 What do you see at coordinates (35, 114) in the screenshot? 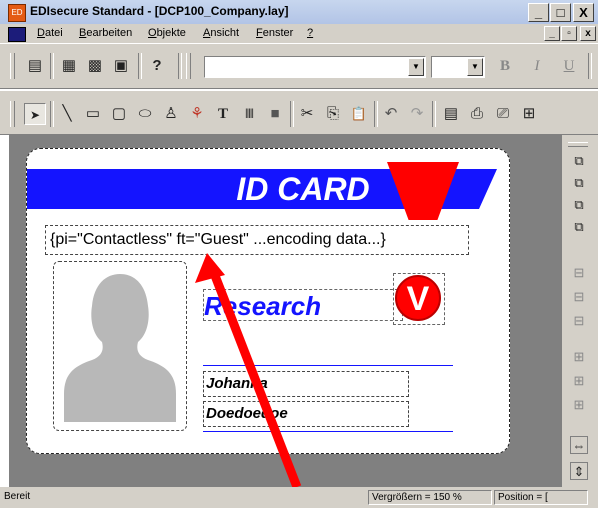
I see `select-tool-icon: ➤` at bounding box center [35, 114].